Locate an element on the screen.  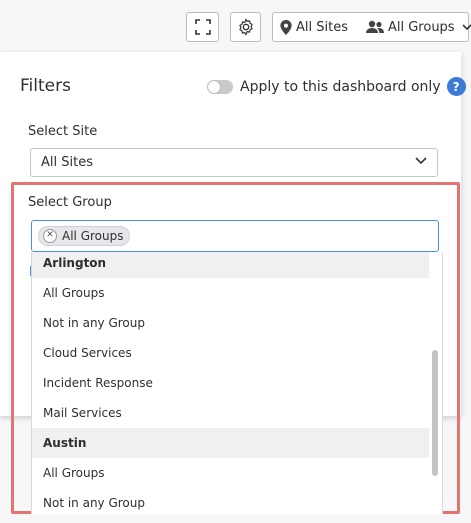
toggle-knob is located at coordinates (214, 86).